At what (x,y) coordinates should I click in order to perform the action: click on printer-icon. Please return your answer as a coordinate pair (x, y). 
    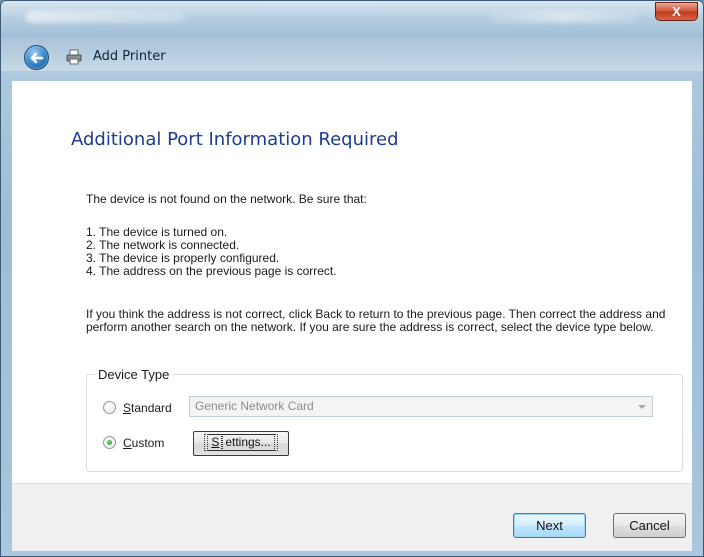
    Looking at the image, I should click on (74, 57).